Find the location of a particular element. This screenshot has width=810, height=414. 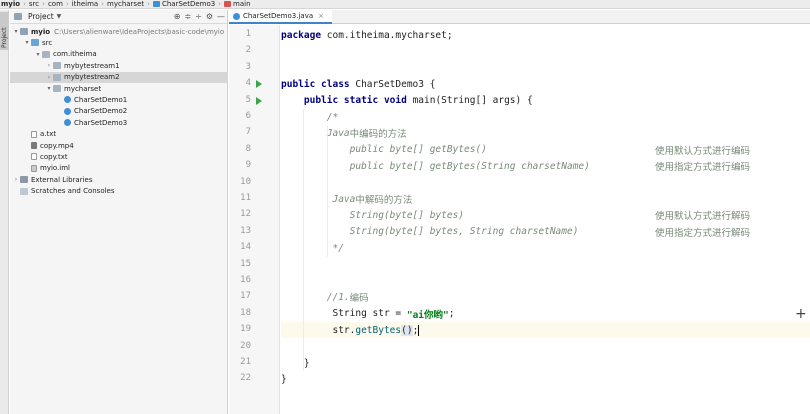

comment-annotation: 使用默认方式进行解码 is located at coordinates (703, 217).